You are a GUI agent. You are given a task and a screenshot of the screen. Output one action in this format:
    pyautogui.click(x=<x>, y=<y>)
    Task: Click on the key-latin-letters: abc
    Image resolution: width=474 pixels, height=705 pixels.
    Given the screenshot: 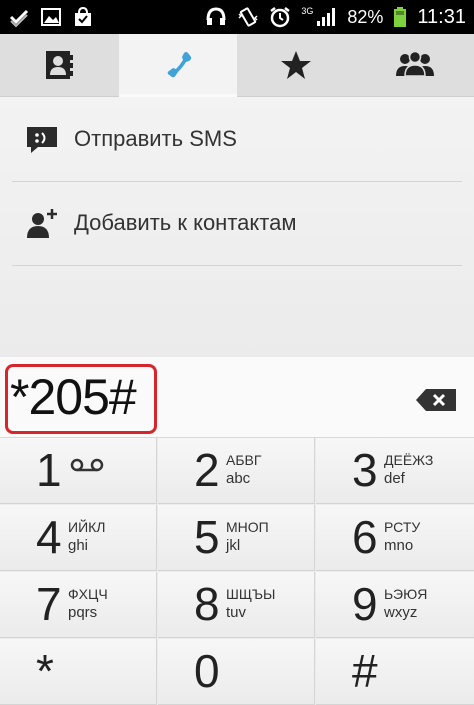 What is the action you would take?
    pyautogui.click(x=238, y=478)
    